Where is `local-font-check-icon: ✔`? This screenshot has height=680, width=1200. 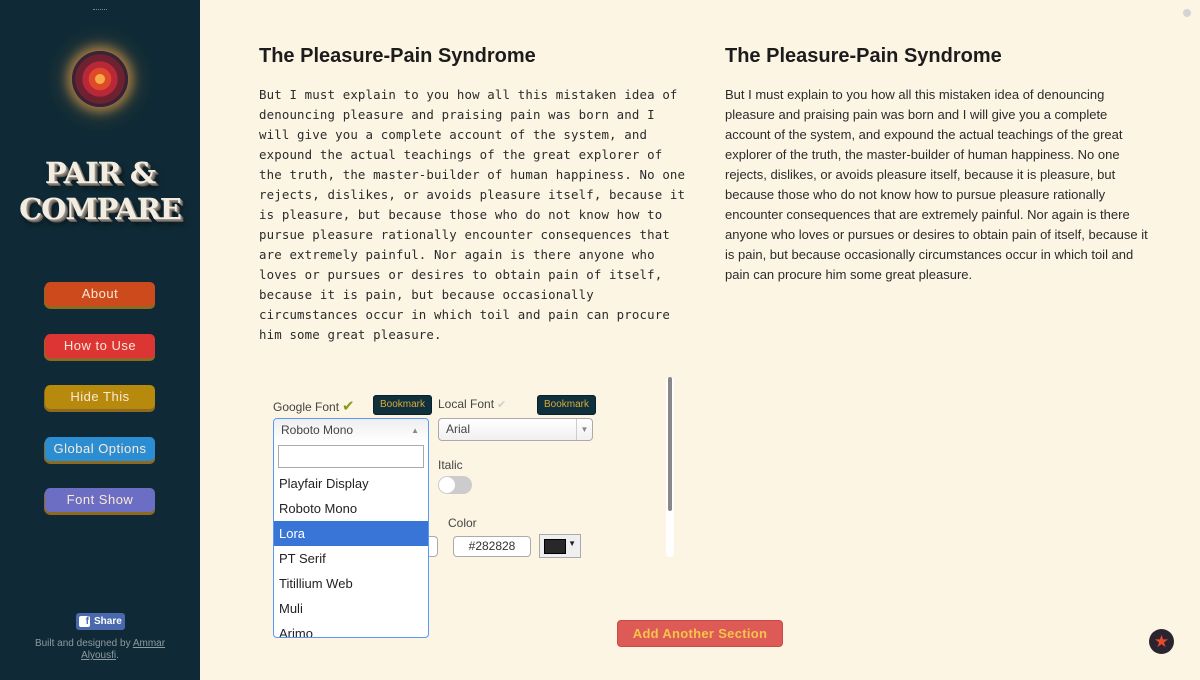
local-font-check-icon: ✔ is located at coordinates (502, 405).